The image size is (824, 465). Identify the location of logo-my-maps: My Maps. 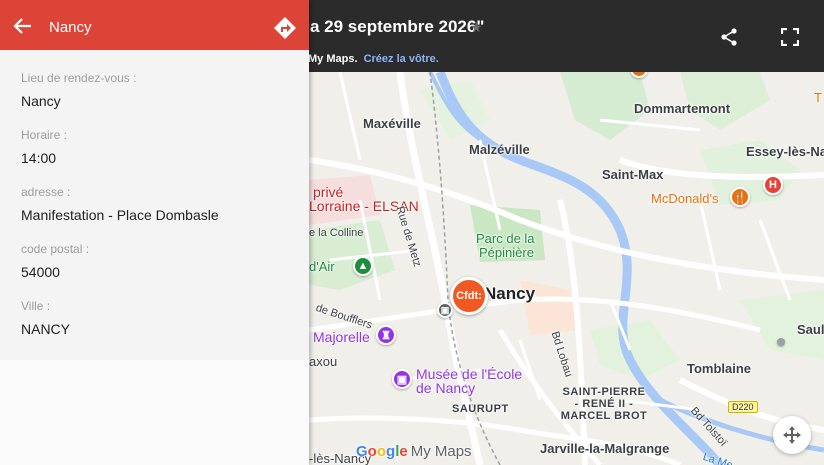
(441, 451).